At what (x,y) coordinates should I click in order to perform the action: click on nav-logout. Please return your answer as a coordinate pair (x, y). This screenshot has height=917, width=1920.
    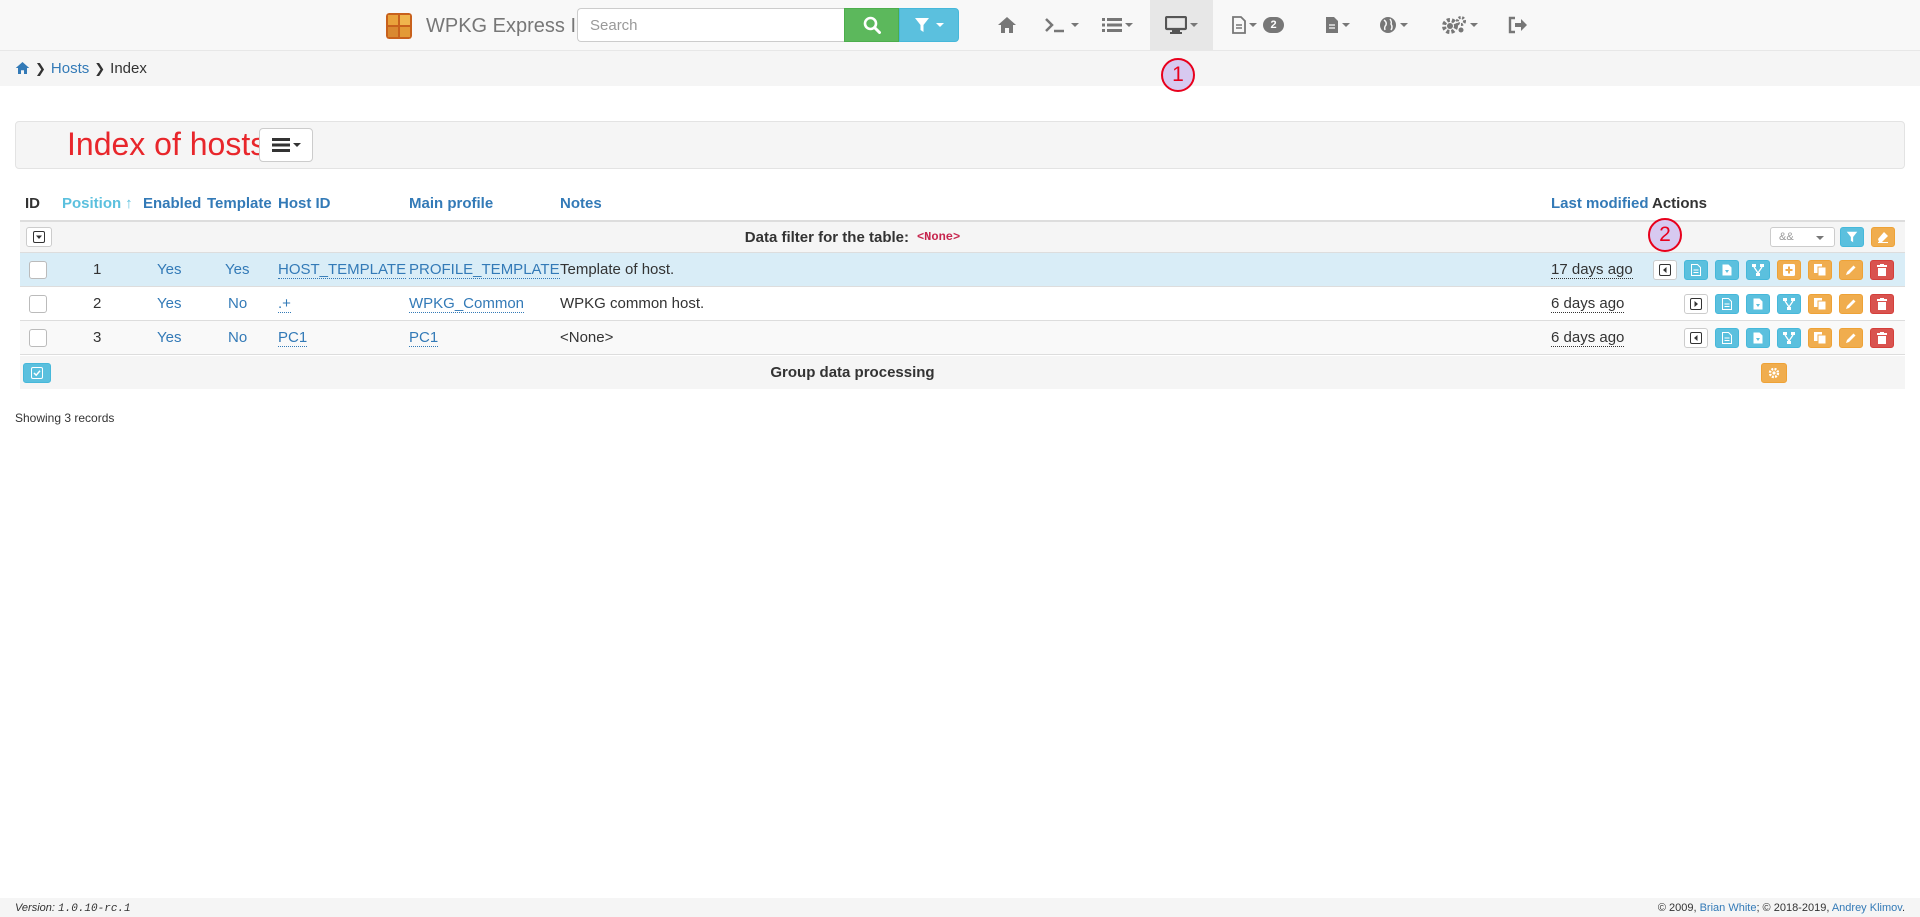
    Looking at the image, I should click on (1518, 25).